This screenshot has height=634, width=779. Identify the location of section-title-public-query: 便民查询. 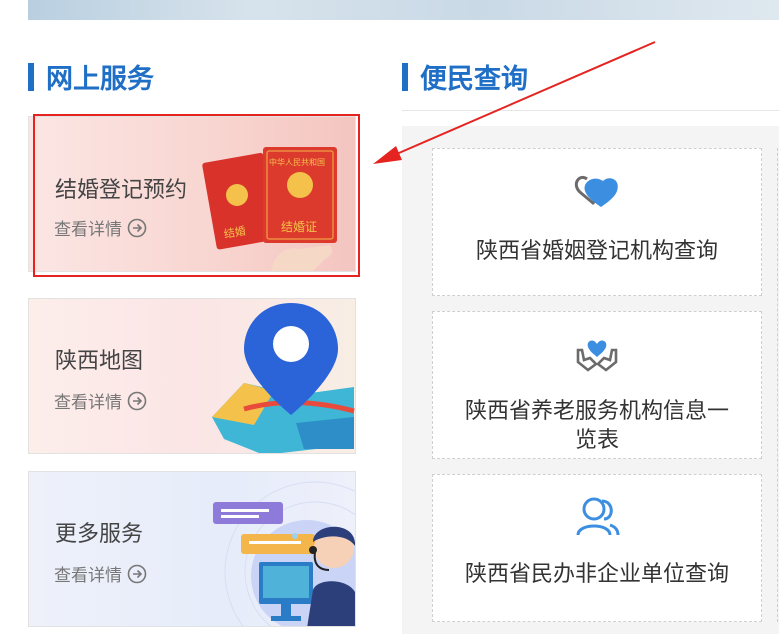
(465, 76).